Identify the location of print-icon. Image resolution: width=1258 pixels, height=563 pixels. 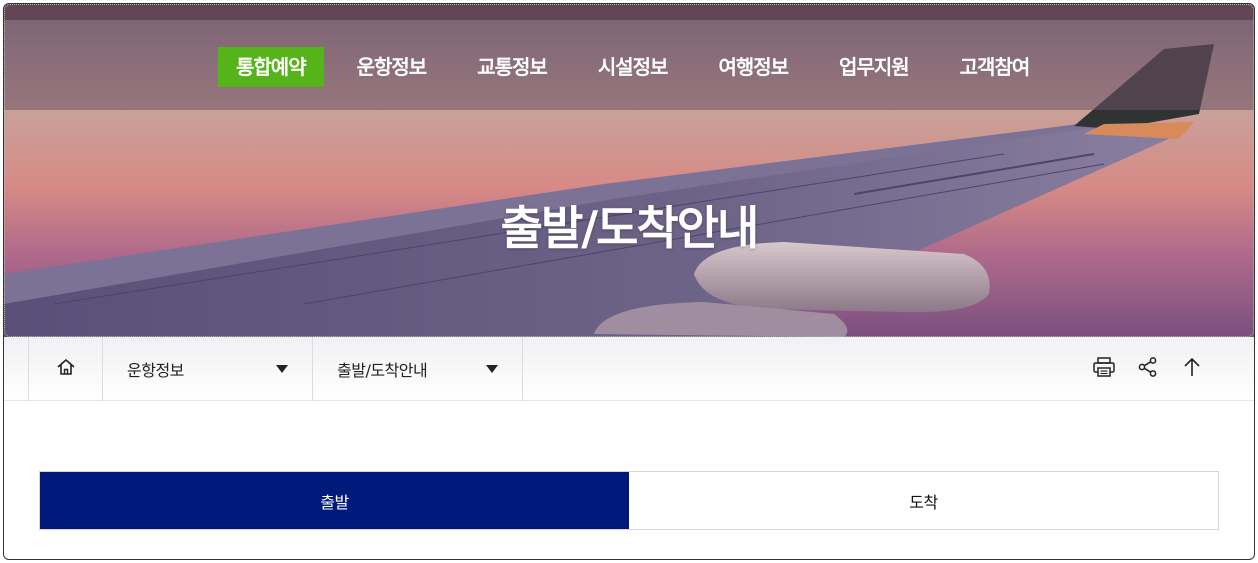
(1104, 369).